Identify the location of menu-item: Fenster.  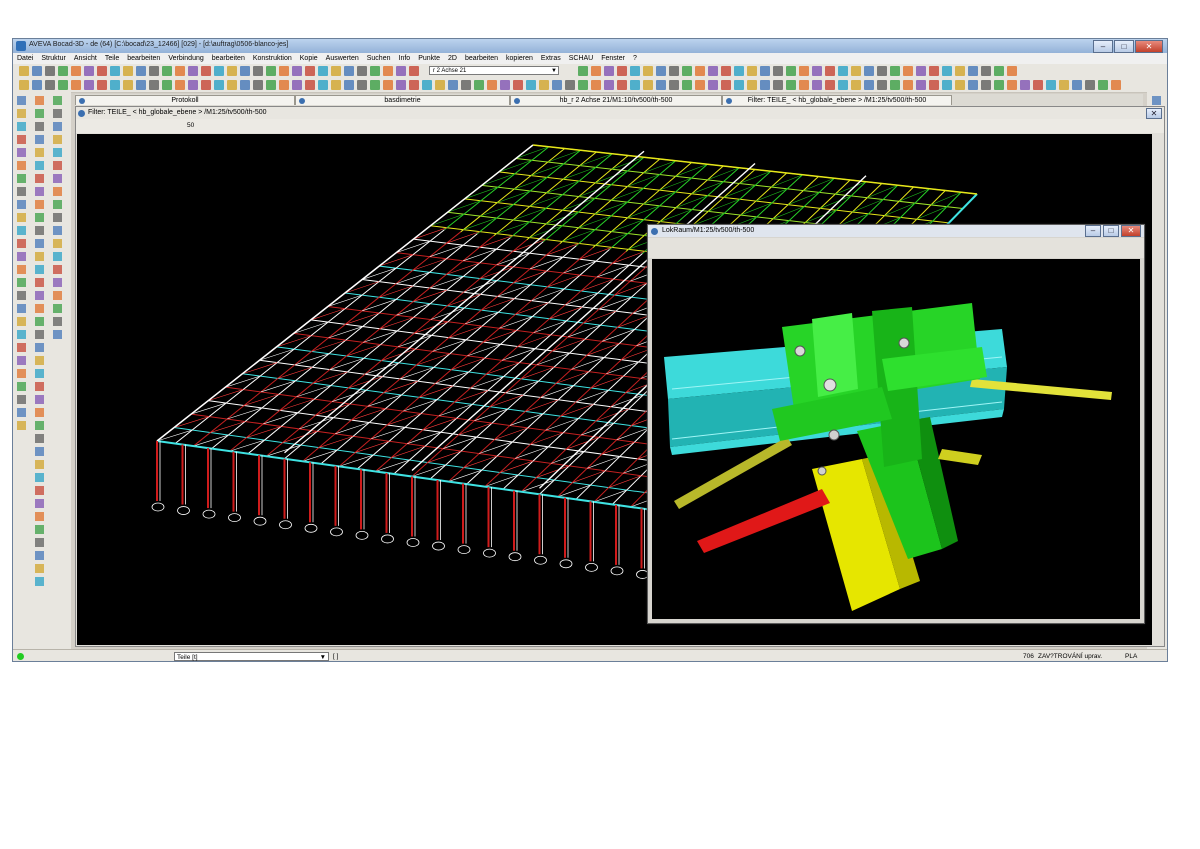
(613, 58).